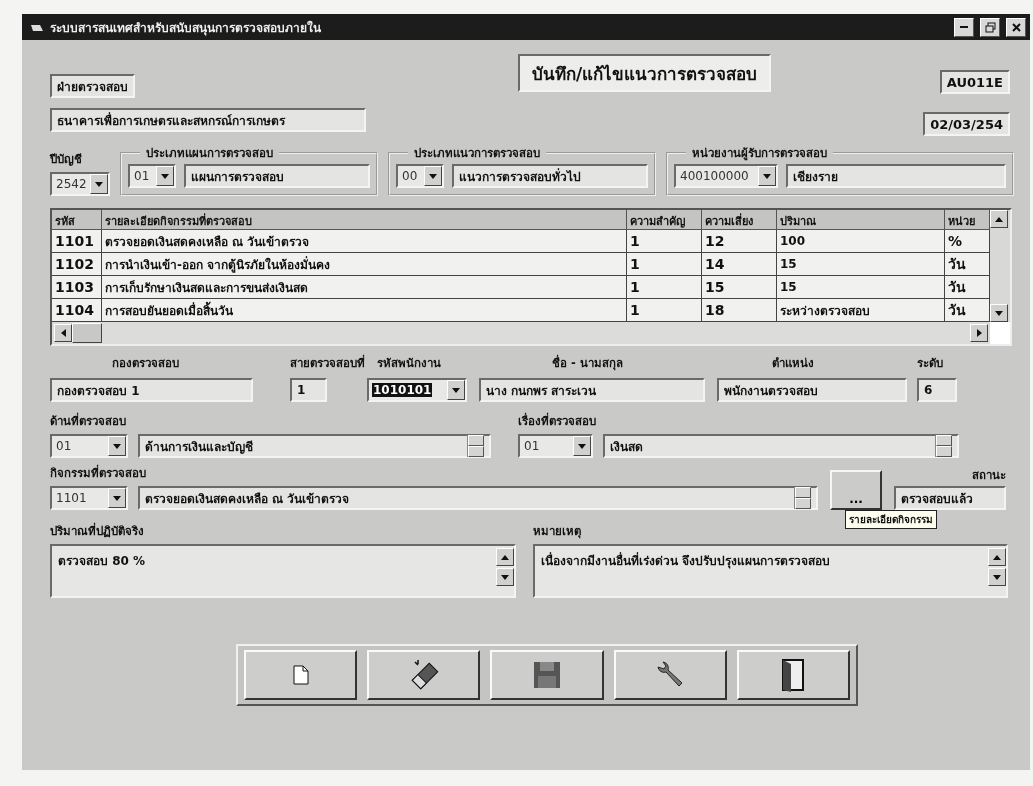 This screenshot has height=786, width=1033. I want to click on text-field: 1, so click(308, 390).